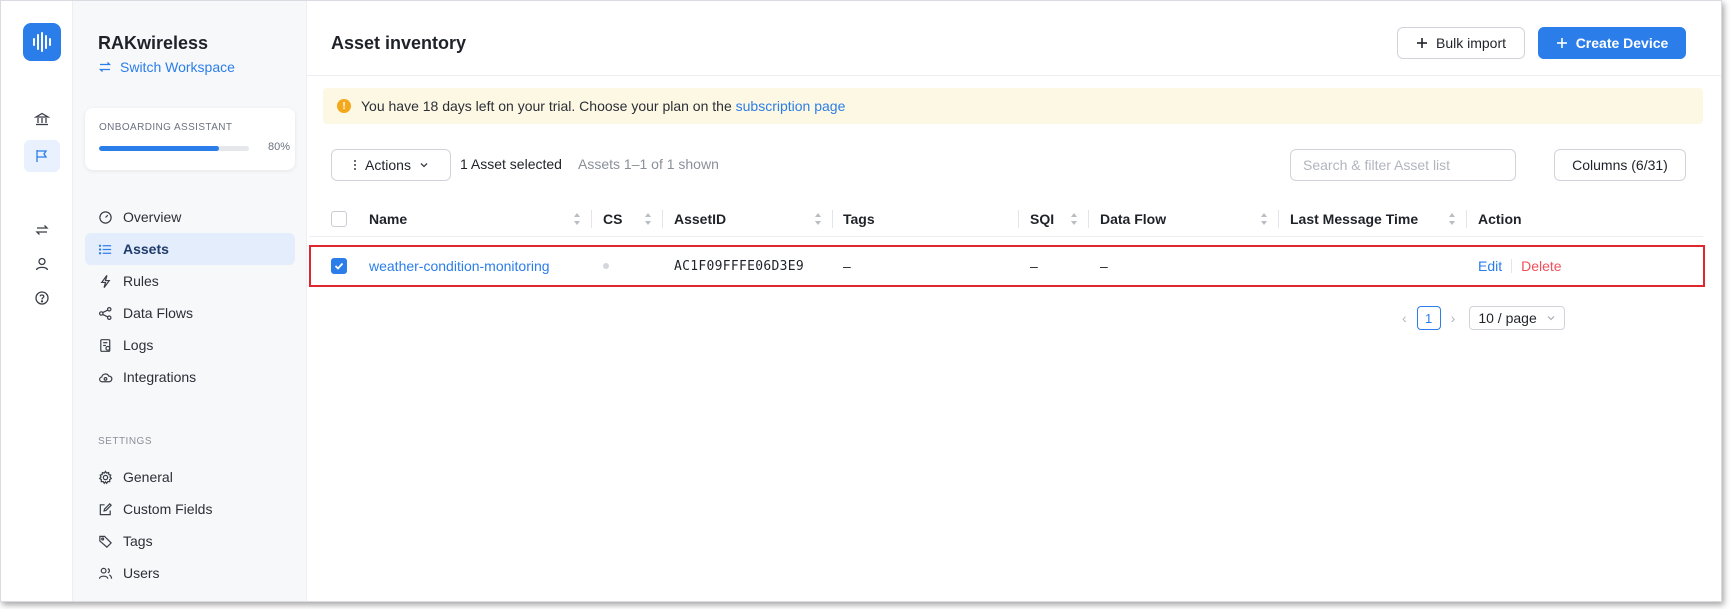  Describe the element at coordinates (190, 345) in the screenshot. I see `sidebar-item-logs: Logs` at that location.